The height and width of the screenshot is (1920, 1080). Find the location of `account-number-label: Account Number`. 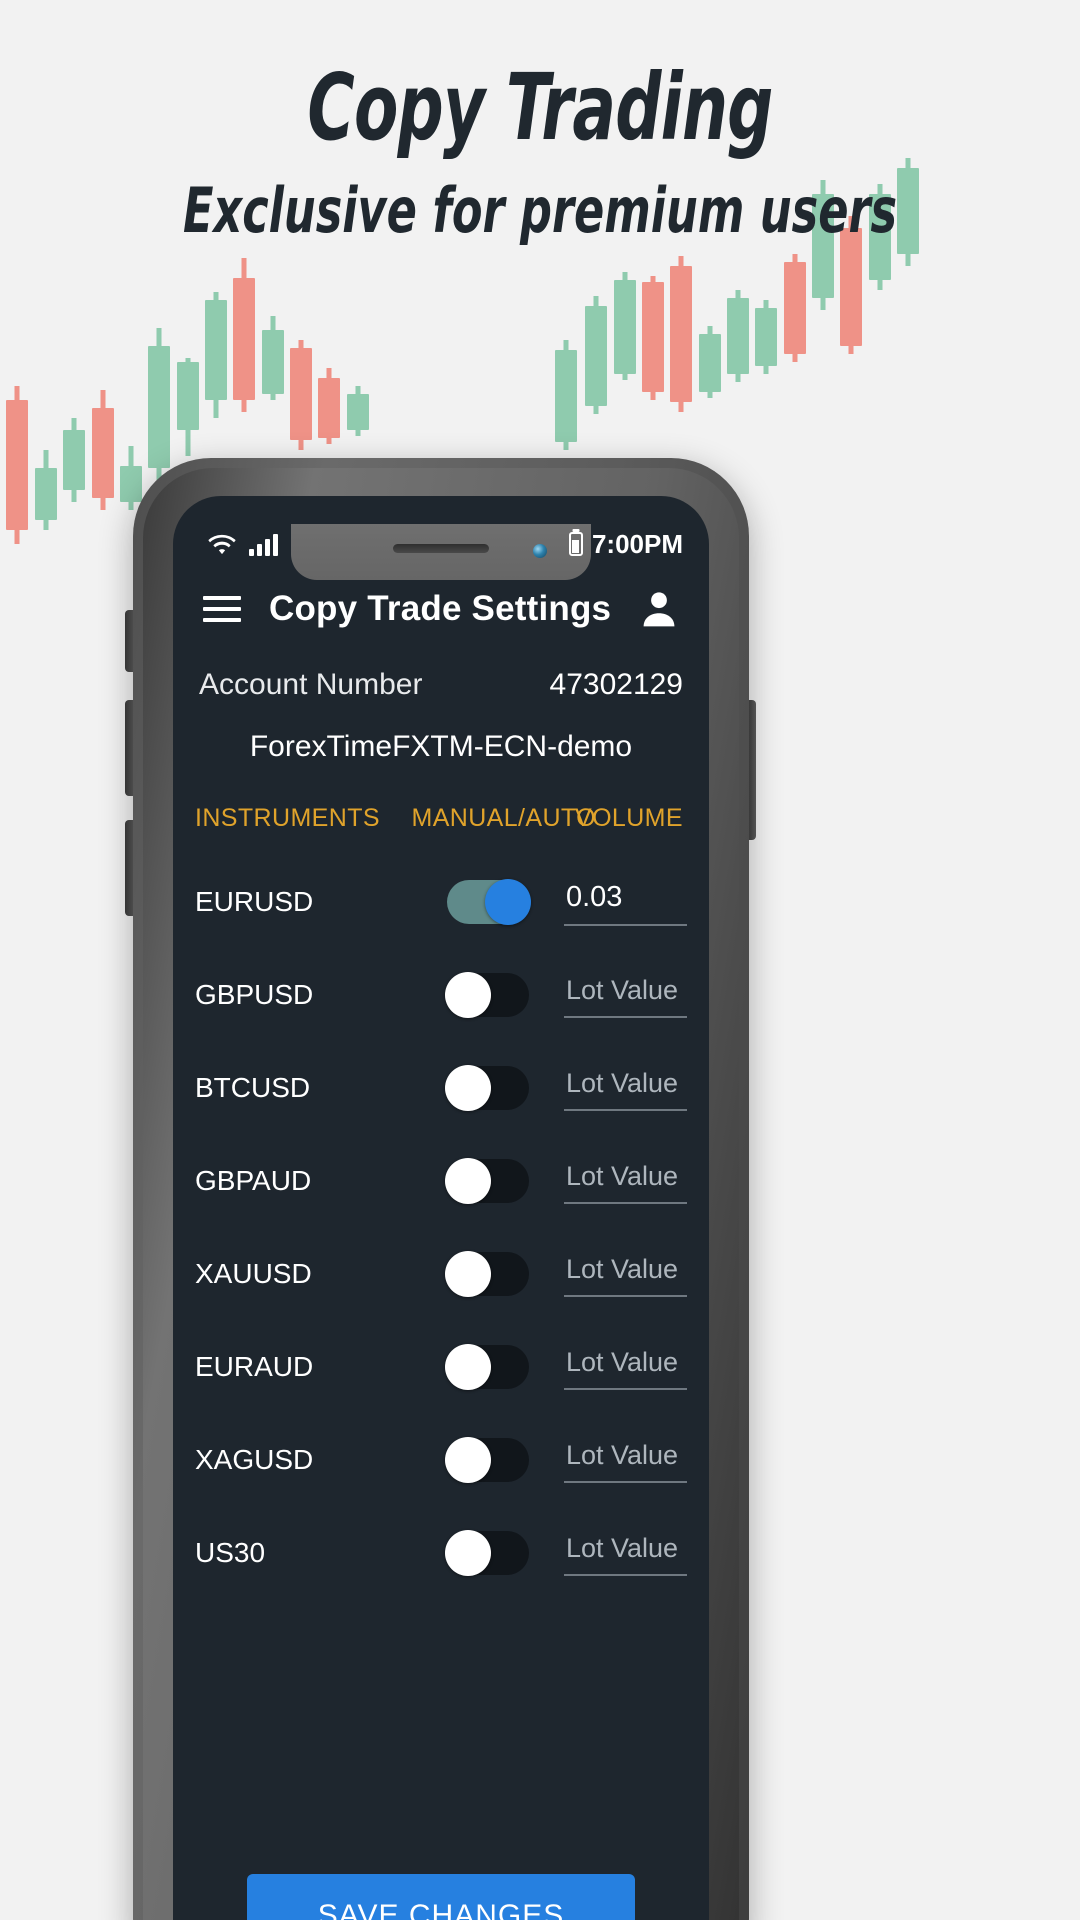

account-number-label: Account Number is located at coordinates (311, 684).